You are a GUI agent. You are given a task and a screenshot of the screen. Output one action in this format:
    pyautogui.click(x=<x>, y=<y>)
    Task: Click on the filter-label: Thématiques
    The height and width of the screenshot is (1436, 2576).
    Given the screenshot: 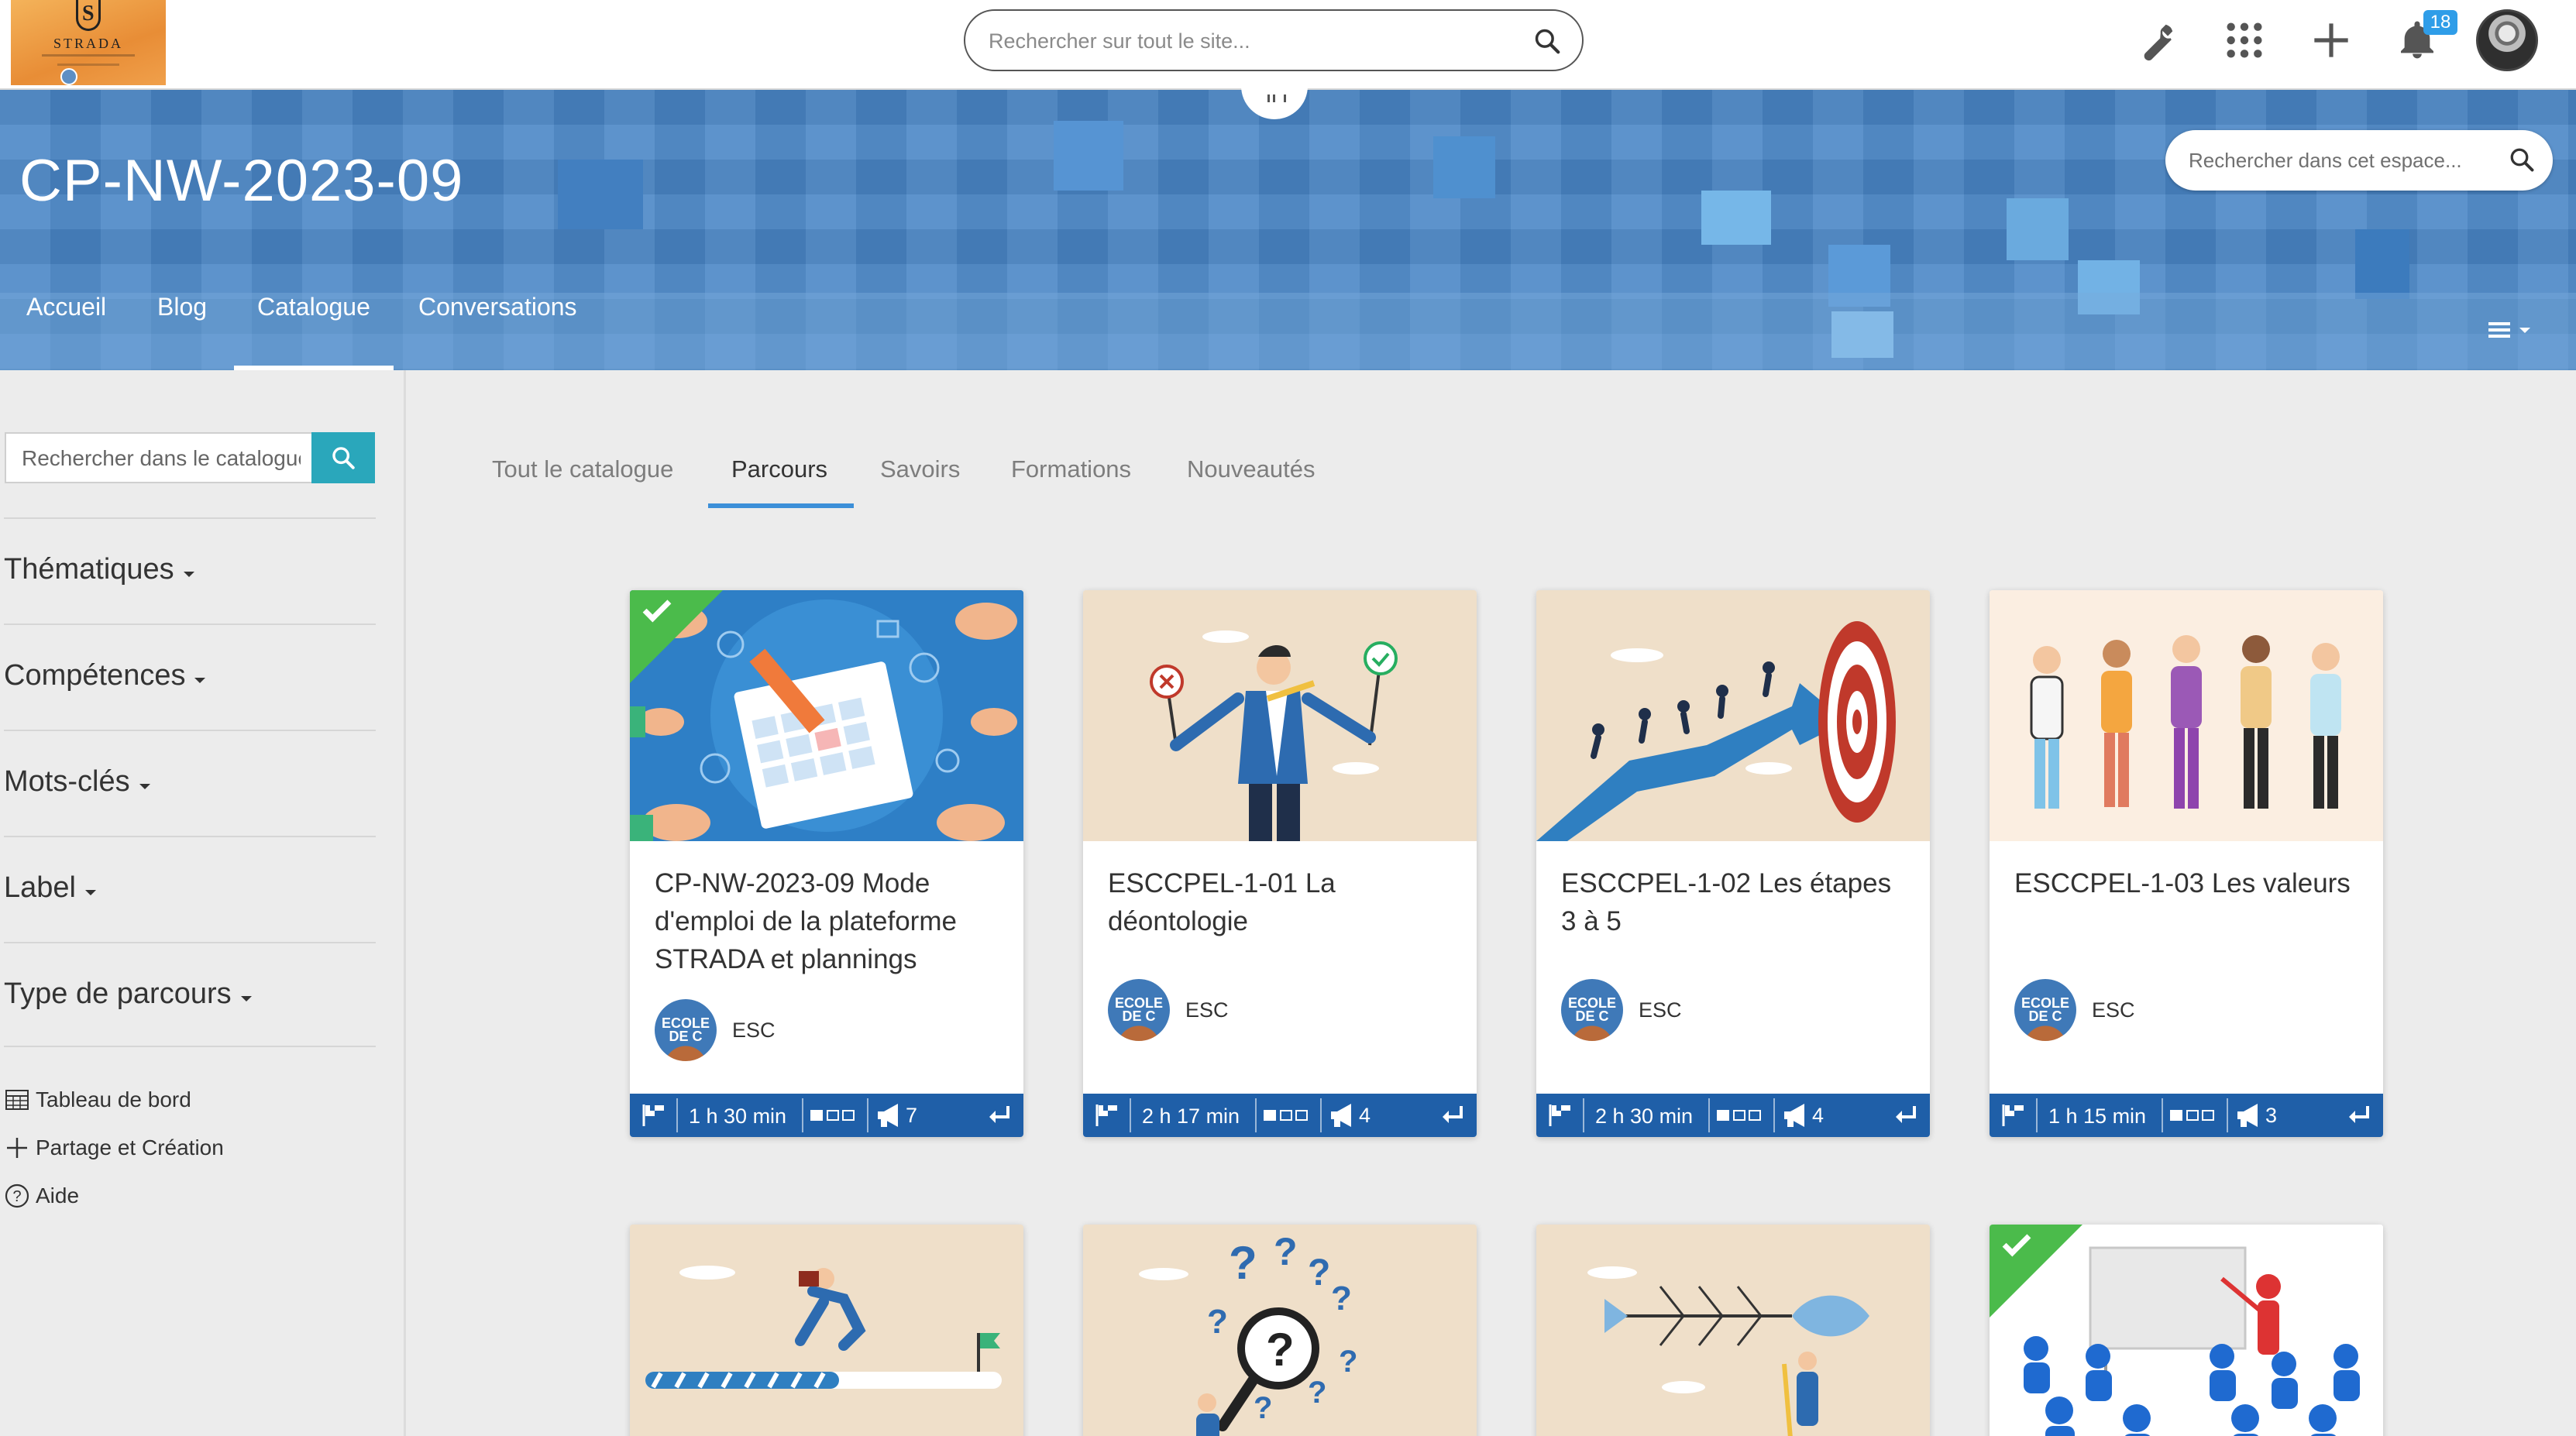 What is the action you would take?
    pyautogui.click(x=99, y=569)
    